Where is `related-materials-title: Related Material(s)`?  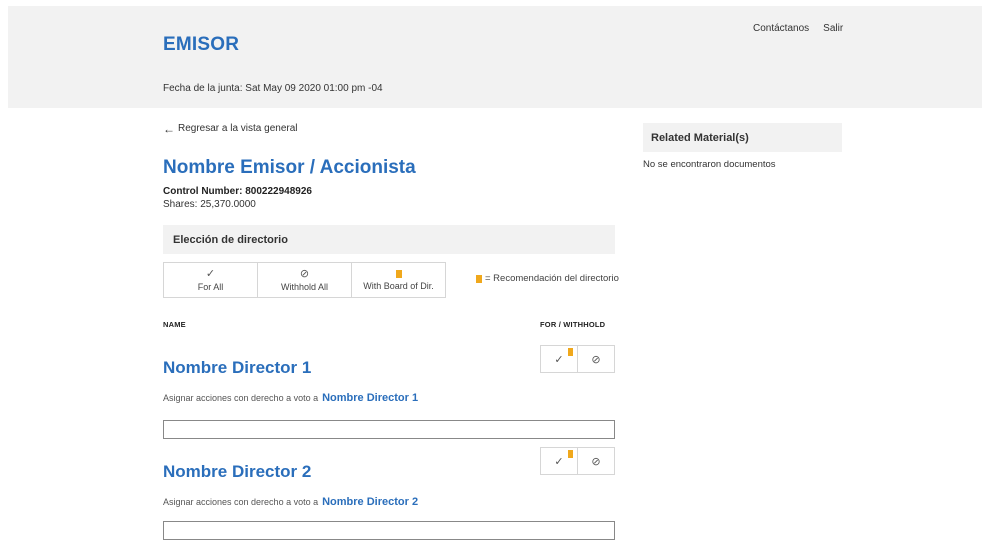 related-materials-title: Related Material(s) is located at coordinates (700, 137).